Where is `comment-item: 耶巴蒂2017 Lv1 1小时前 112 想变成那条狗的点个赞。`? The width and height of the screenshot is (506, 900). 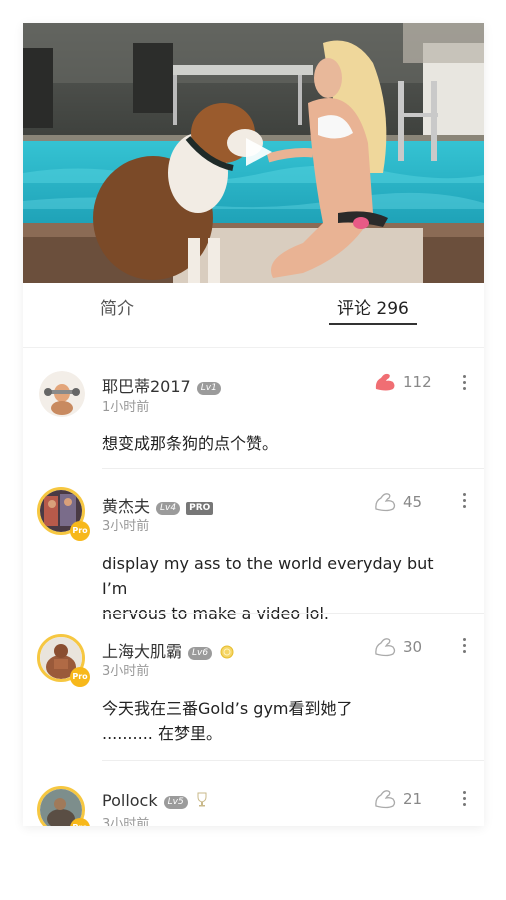
comment-item: 耶巴蒂2017 Lv1 1小时前 112 想变成那条狗的点个赞。 is located at coordinates (253, 408).